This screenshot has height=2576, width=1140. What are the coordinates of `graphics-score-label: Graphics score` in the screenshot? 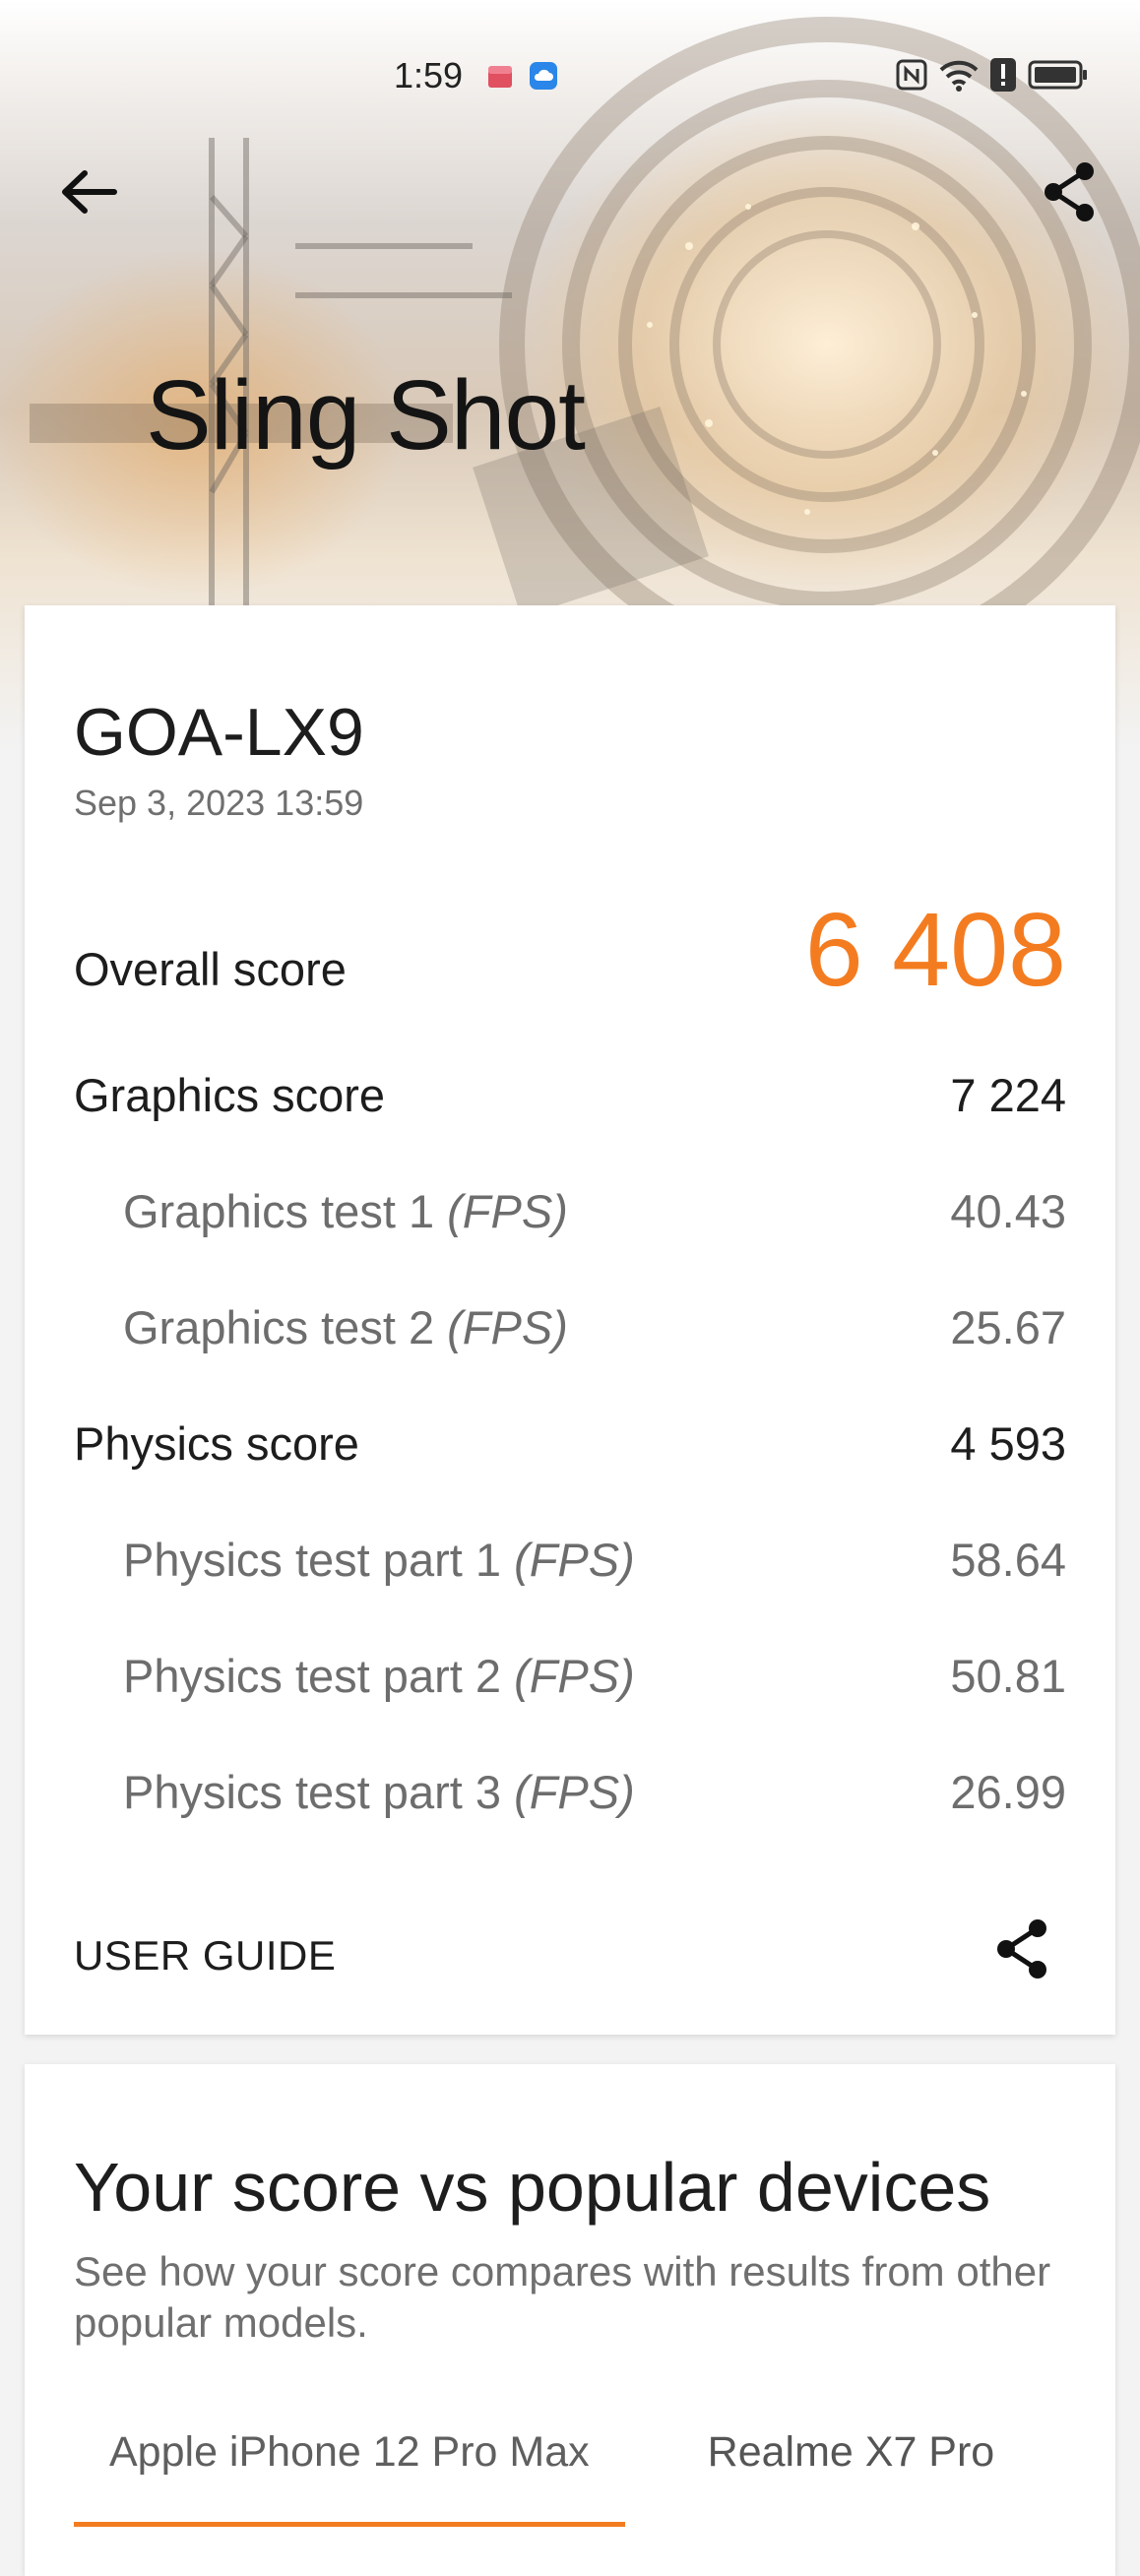 It's located at (230, 1095).